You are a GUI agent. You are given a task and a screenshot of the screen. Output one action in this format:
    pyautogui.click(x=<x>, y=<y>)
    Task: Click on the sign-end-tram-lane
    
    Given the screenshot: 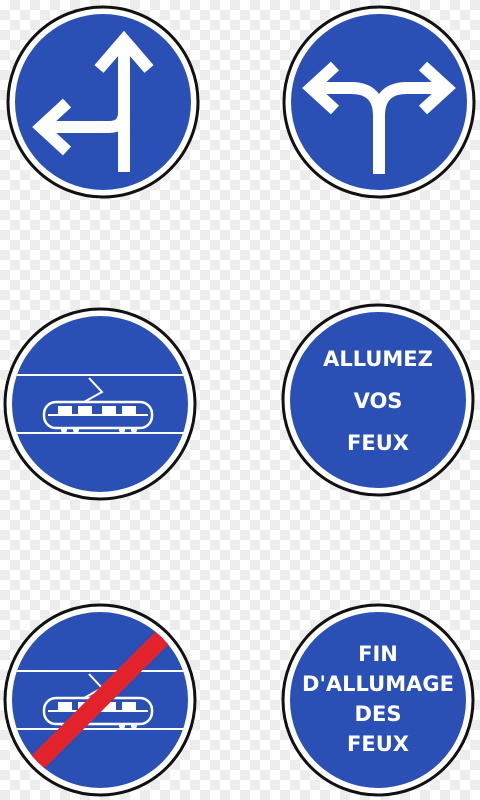 What is the action you would take?
    pyautogui.click(x=100, y=700)
    